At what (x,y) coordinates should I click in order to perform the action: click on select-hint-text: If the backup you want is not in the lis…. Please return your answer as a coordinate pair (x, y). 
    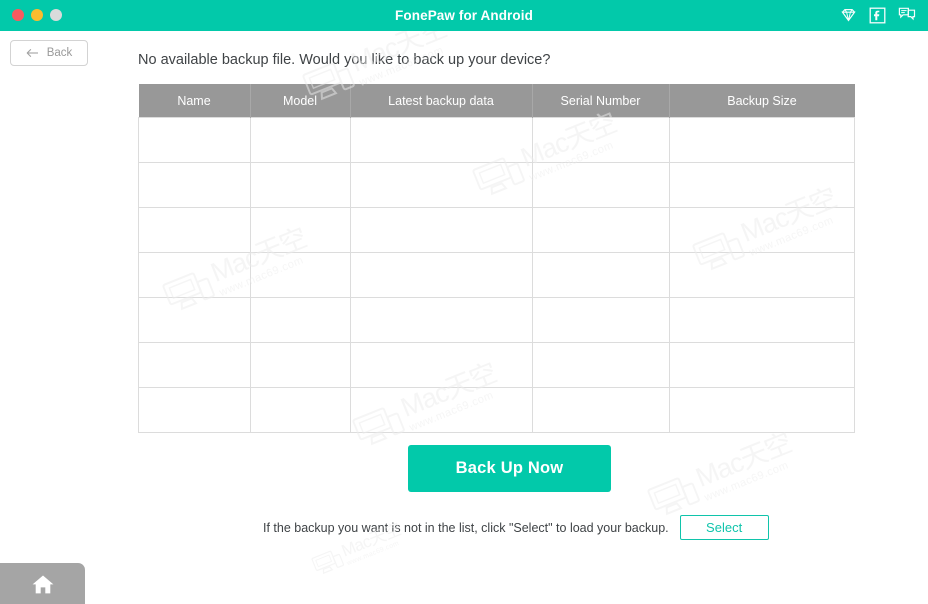
    Looking at the image, I should click on (466, 527).